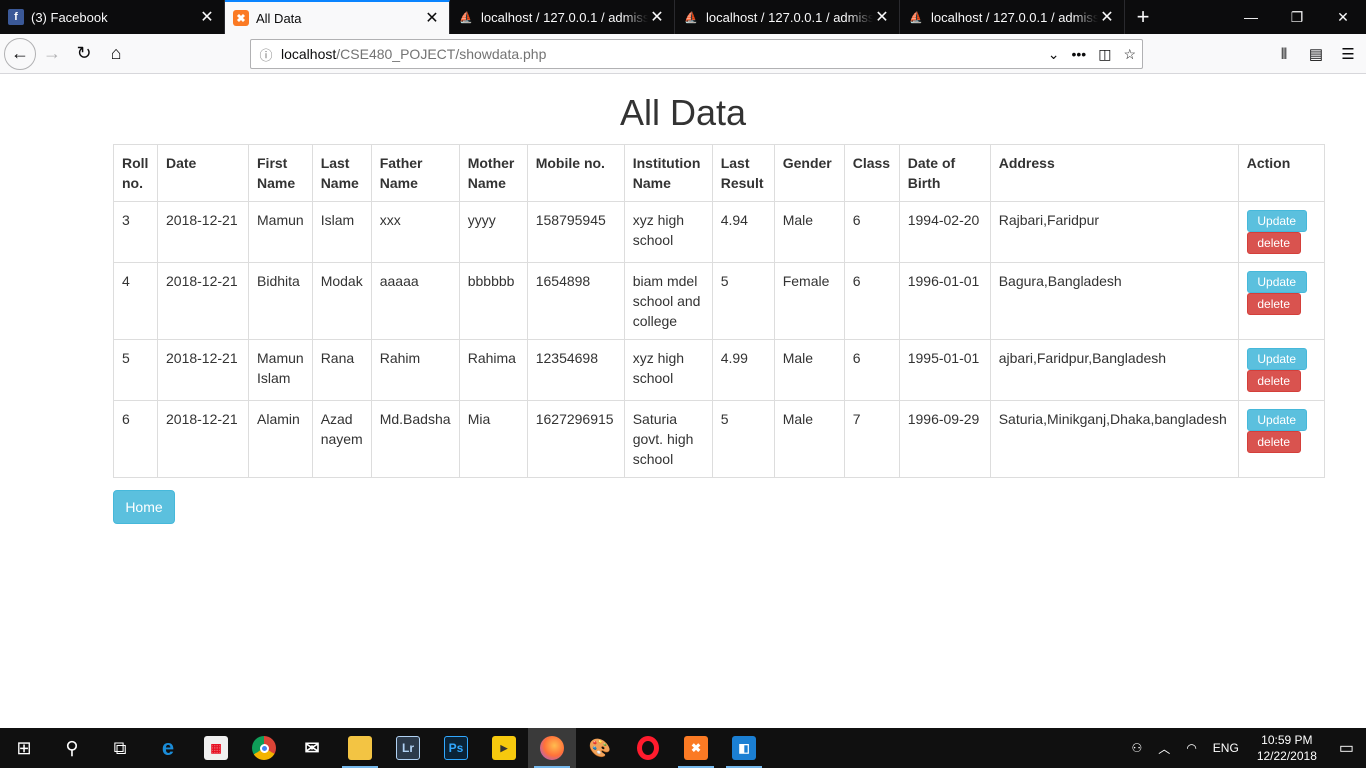 The width and height of the screenshot is (1366, 768). Describe the element at coordinates (1346, 748) in the screenshot. I see `notifications-icon: ▭` at that location.